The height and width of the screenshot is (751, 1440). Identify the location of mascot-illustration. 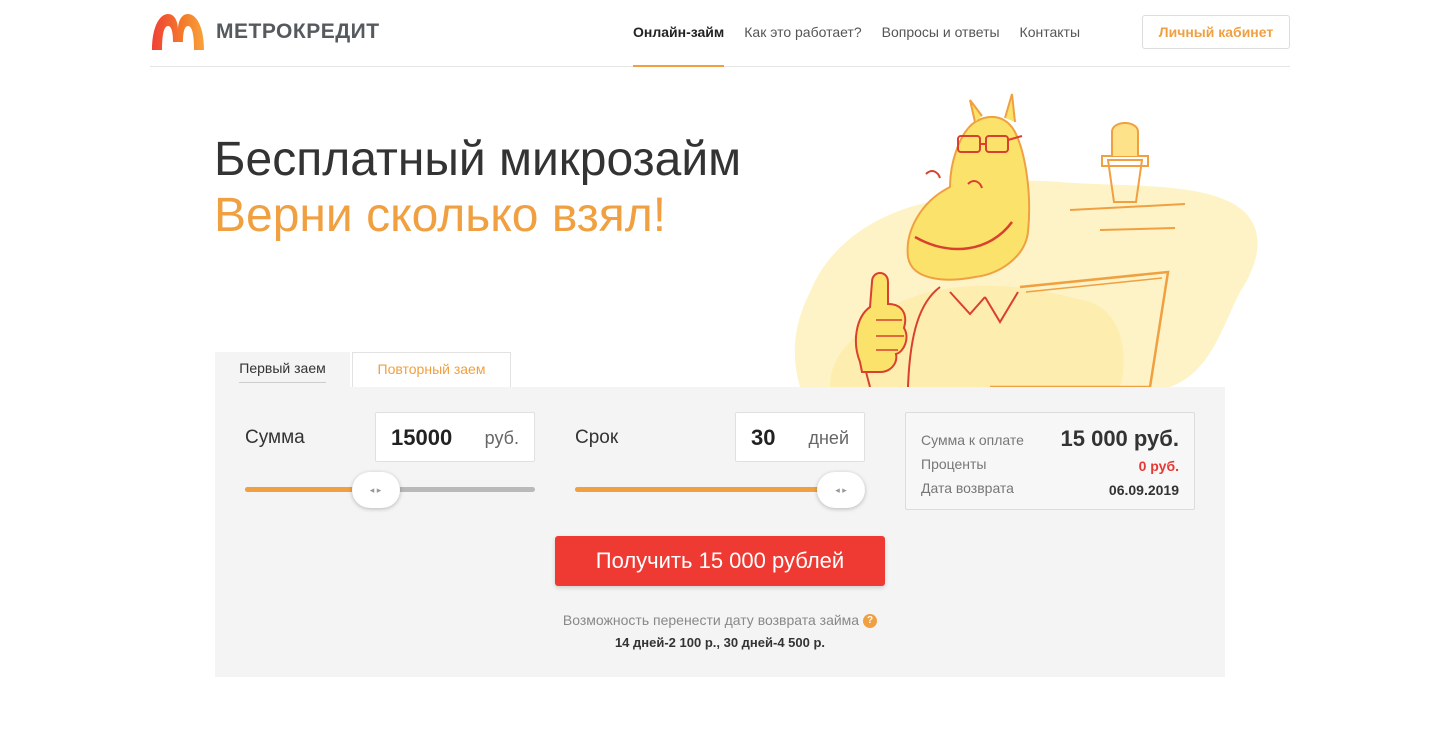
(1026, 240).